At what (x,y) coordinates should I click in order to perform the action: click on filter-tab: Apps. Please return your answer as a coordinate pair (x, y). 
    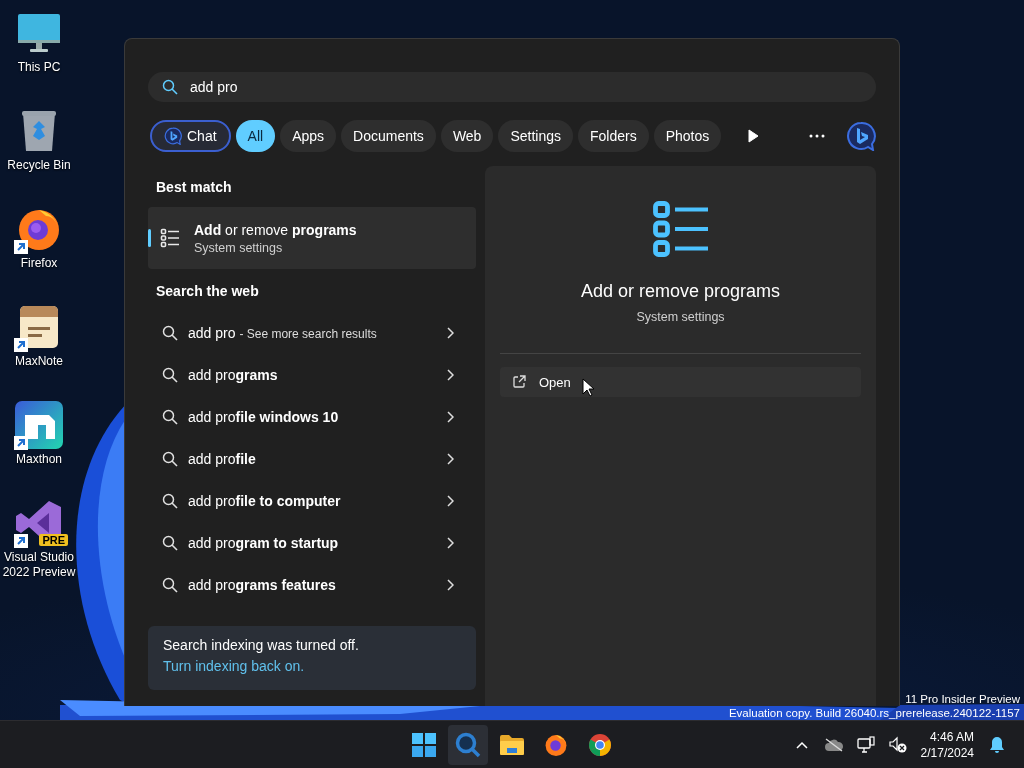
    Looking at the image, I should click on (308, 136).